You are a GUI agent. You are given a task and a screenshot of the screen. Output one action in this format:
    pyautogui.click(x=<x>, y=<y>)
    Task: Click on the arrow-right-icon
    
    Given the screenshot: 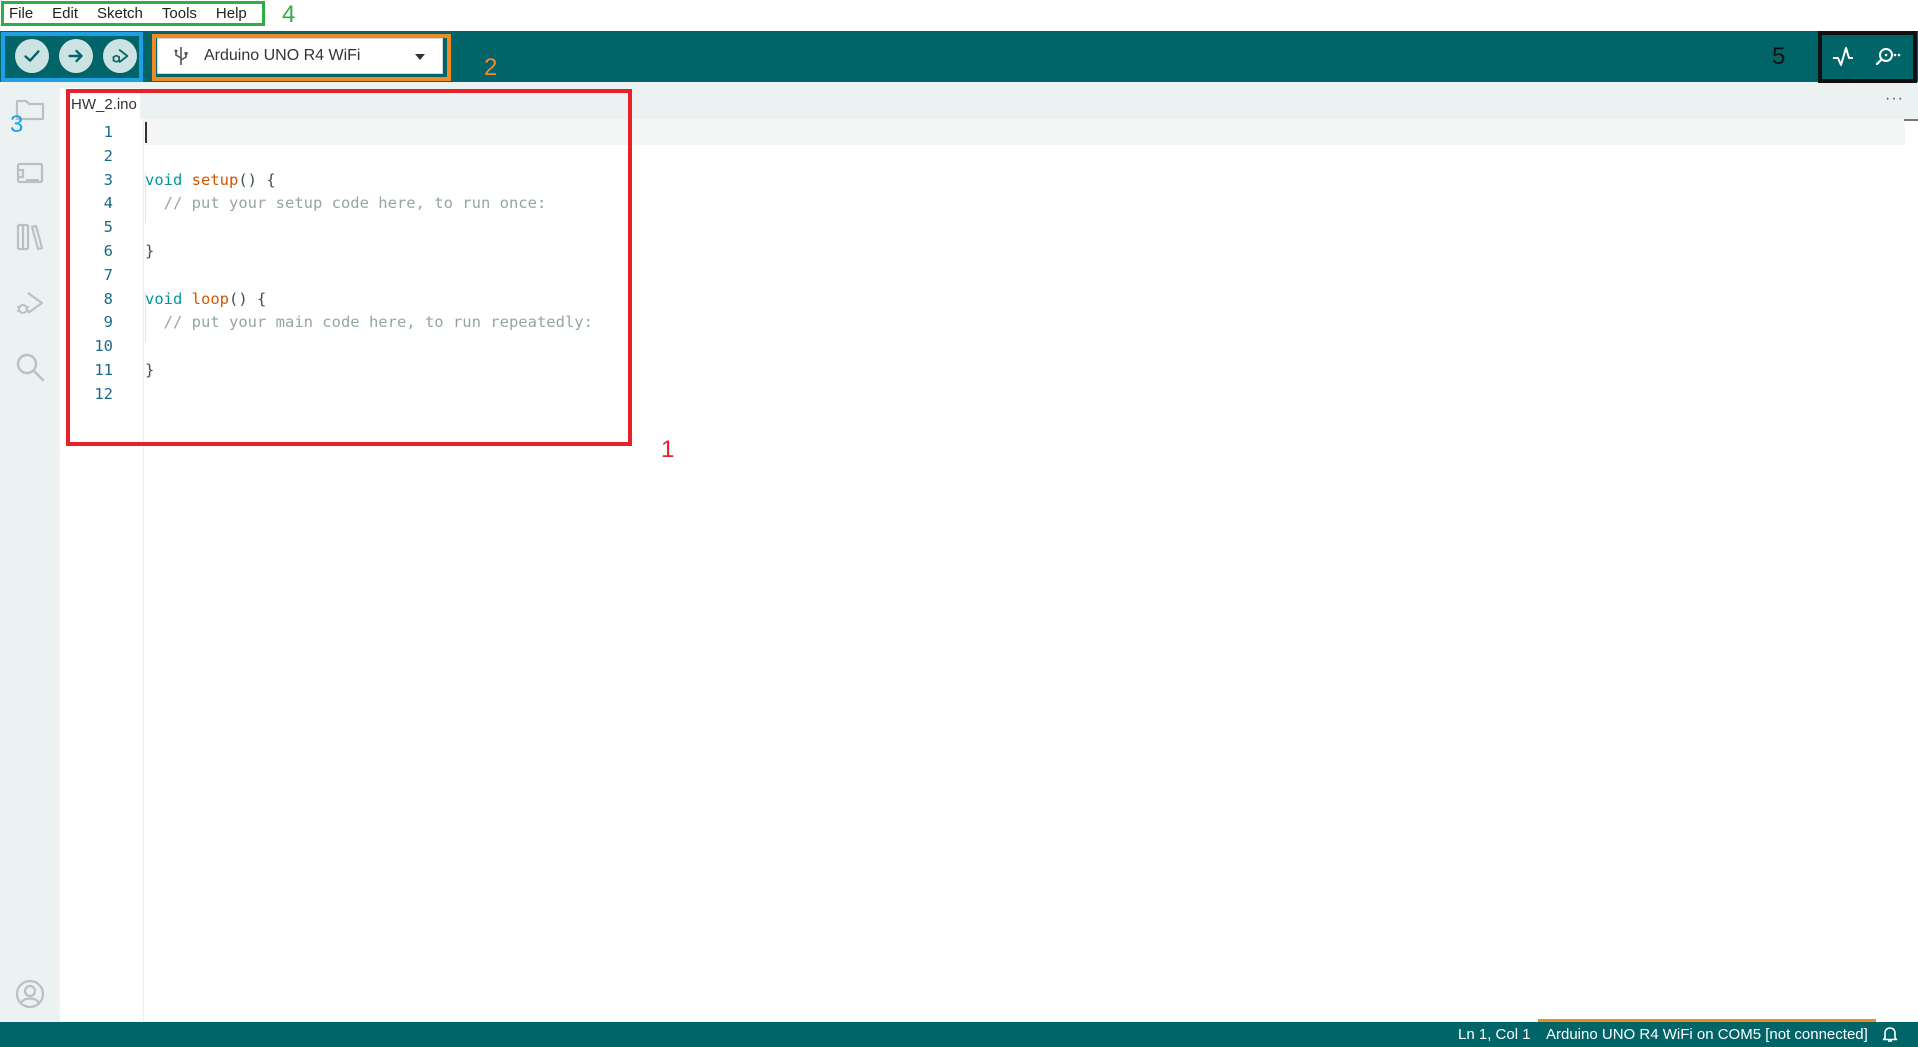 What is the action you would take?
    pyautogui.click(x=75, y=56)
    